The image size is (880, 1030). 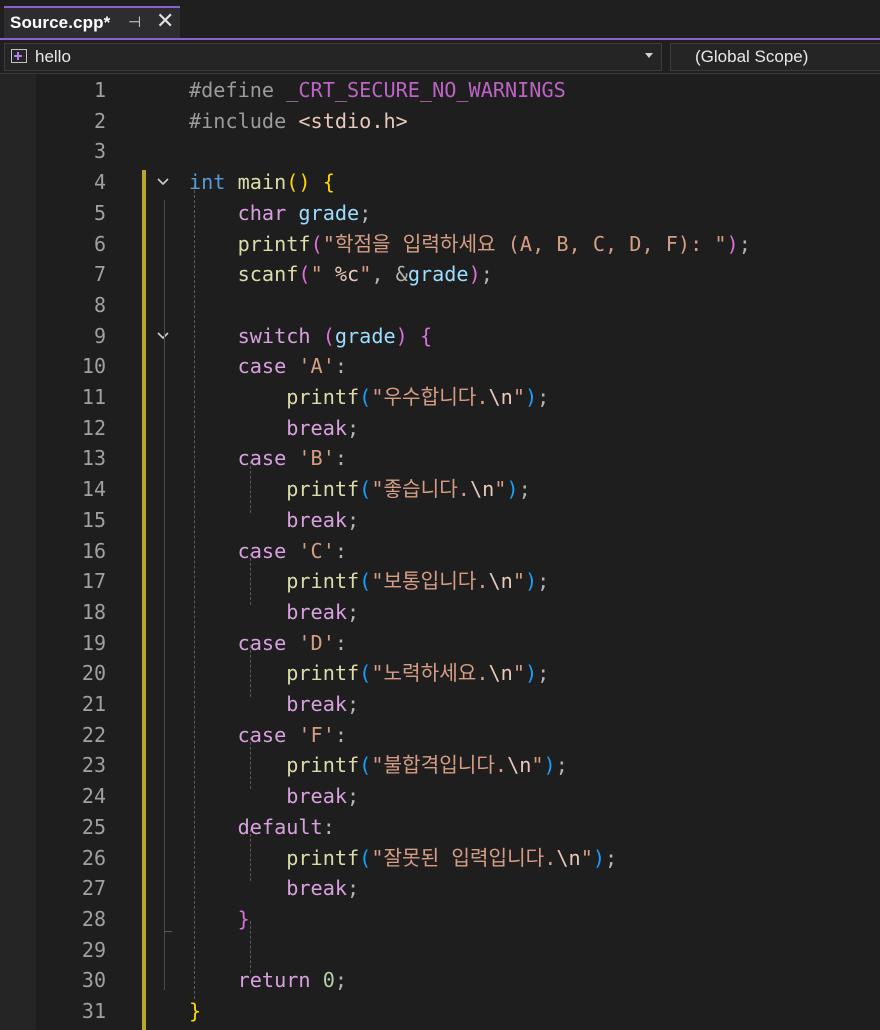 What do you see at coordinates (341, 274) in the screenshot?
I see `code-line: scanf(" %c", &grade);` at bounding box center [341, 274].